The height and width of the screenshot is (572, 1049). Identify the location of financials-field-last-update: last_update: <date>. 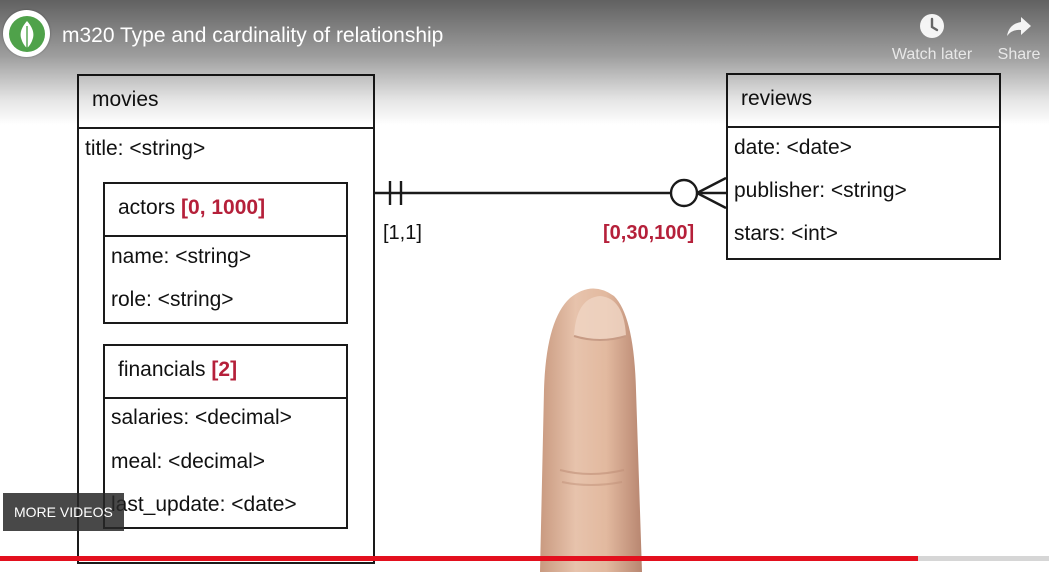
(204, 504).